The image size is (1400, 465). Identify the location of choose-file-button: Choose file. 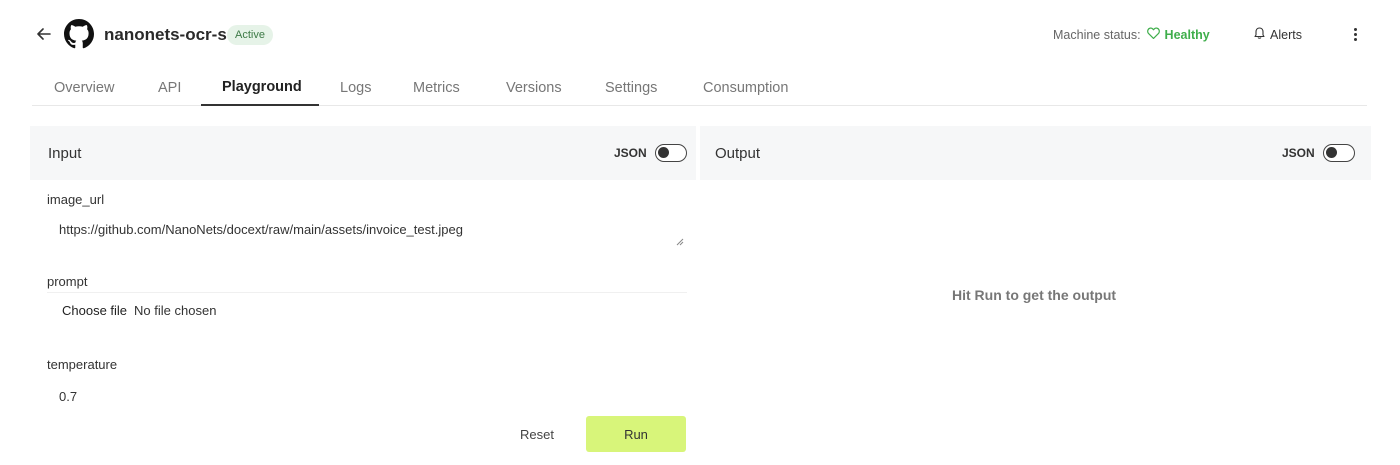
(94, 310).